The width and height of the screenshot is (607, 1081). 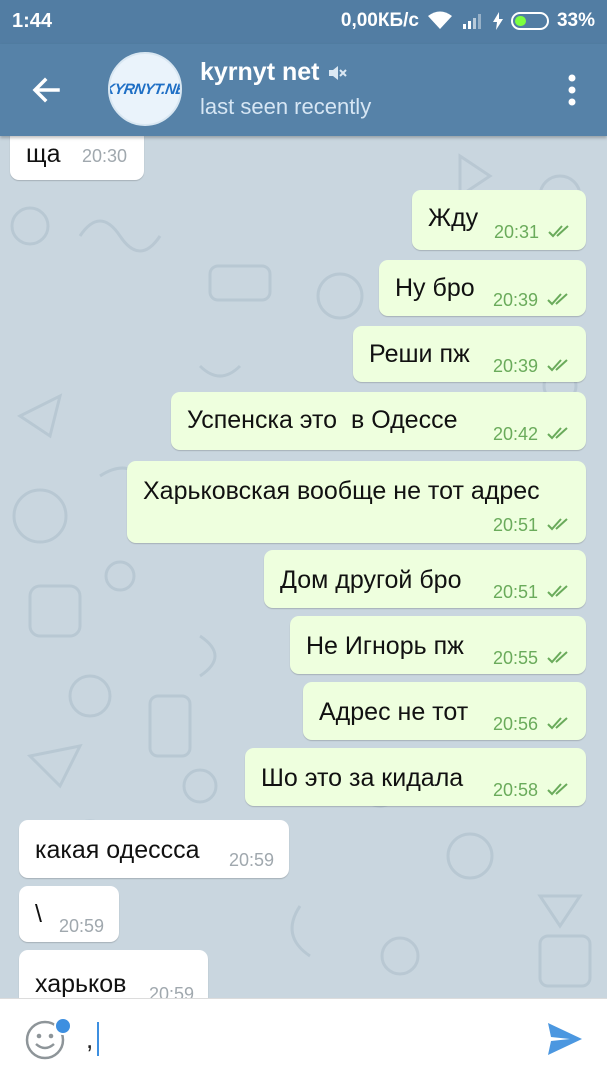 What do you see at coordinates (471, 21) in the screenshot?
I see `signal-icon` at bounding box center [471, 21].